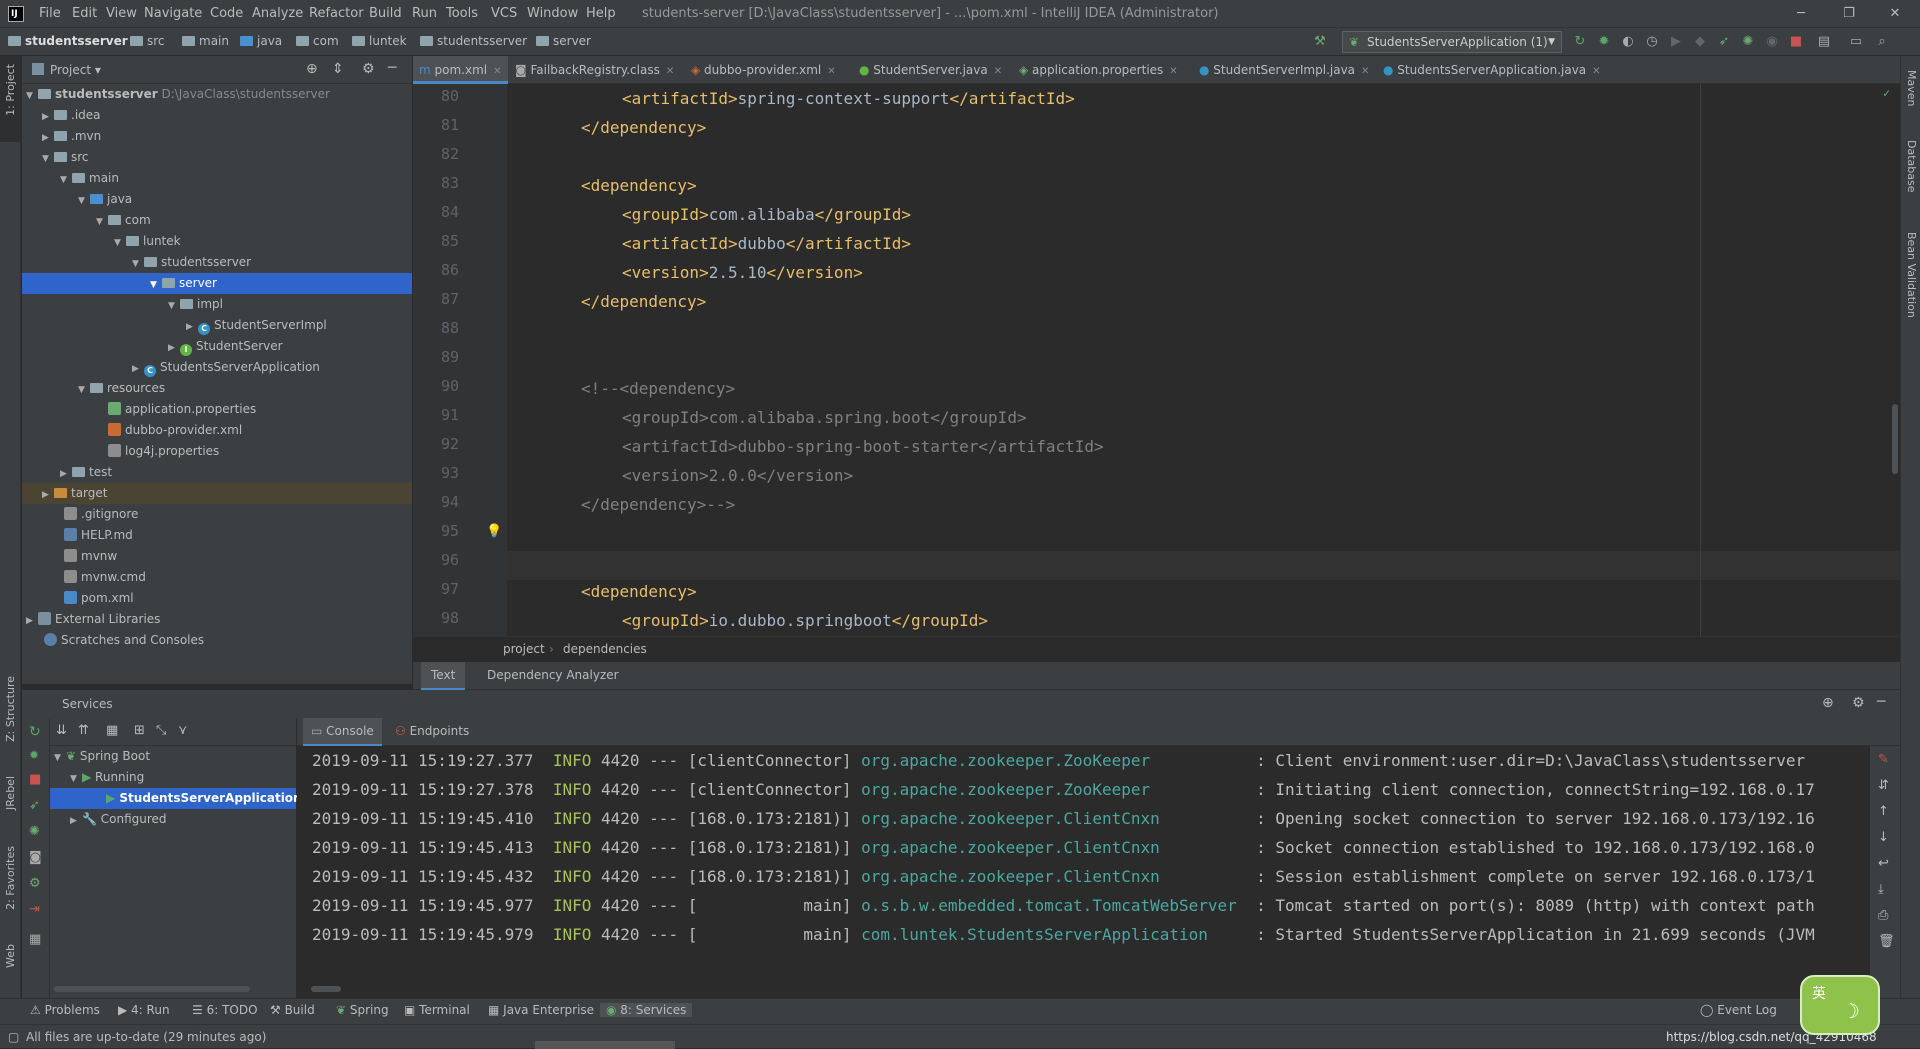  Describe the element at coordinates (217, 640) in the screenshot. I see `tree-item-scratches: Scratches and Consoles` at that location.